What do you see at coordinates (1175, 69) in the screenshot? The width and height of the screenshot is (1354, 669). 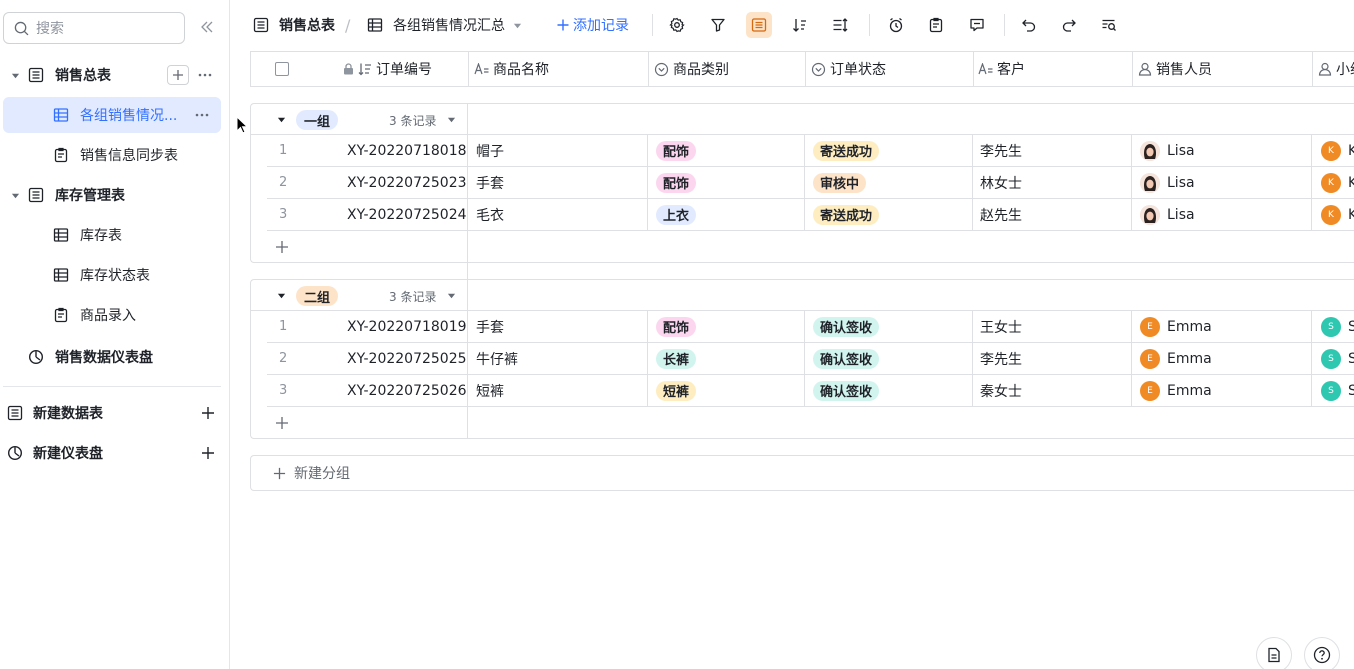 I see `column-header-salesperson: 销售人员` at bounding box center [1175, 69].